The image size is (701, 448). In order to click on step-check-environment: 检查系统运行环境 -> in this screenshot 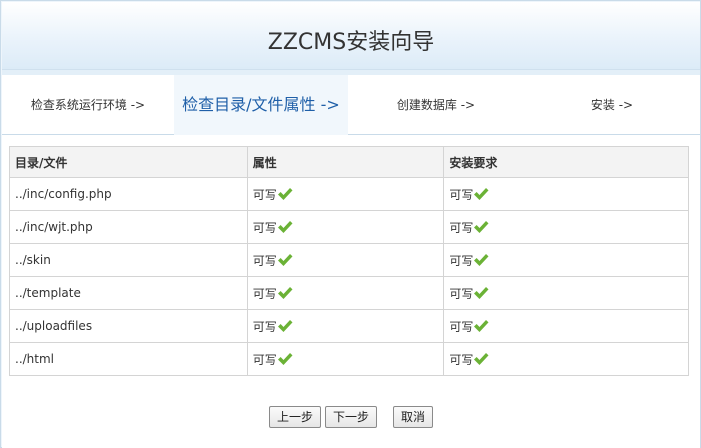, I will do `click(88, 105)`.